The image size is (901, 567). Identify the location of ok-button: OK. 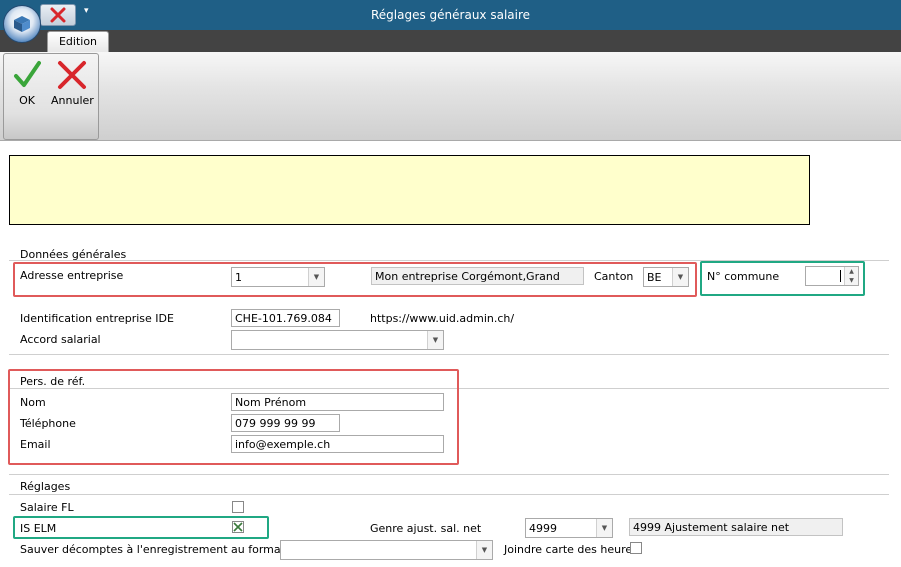
(27, 82).